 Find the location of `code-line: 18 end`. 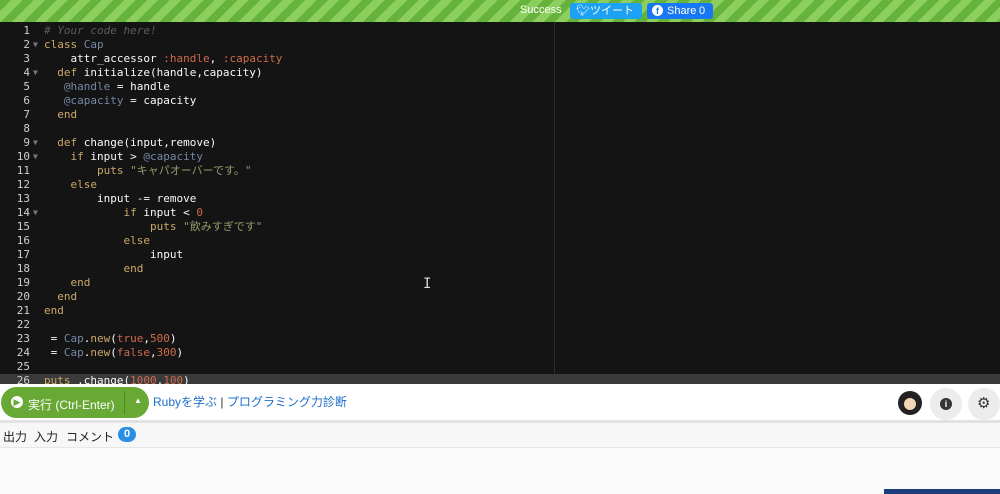

code-line: 18 end is located at coordinates (500, 269).